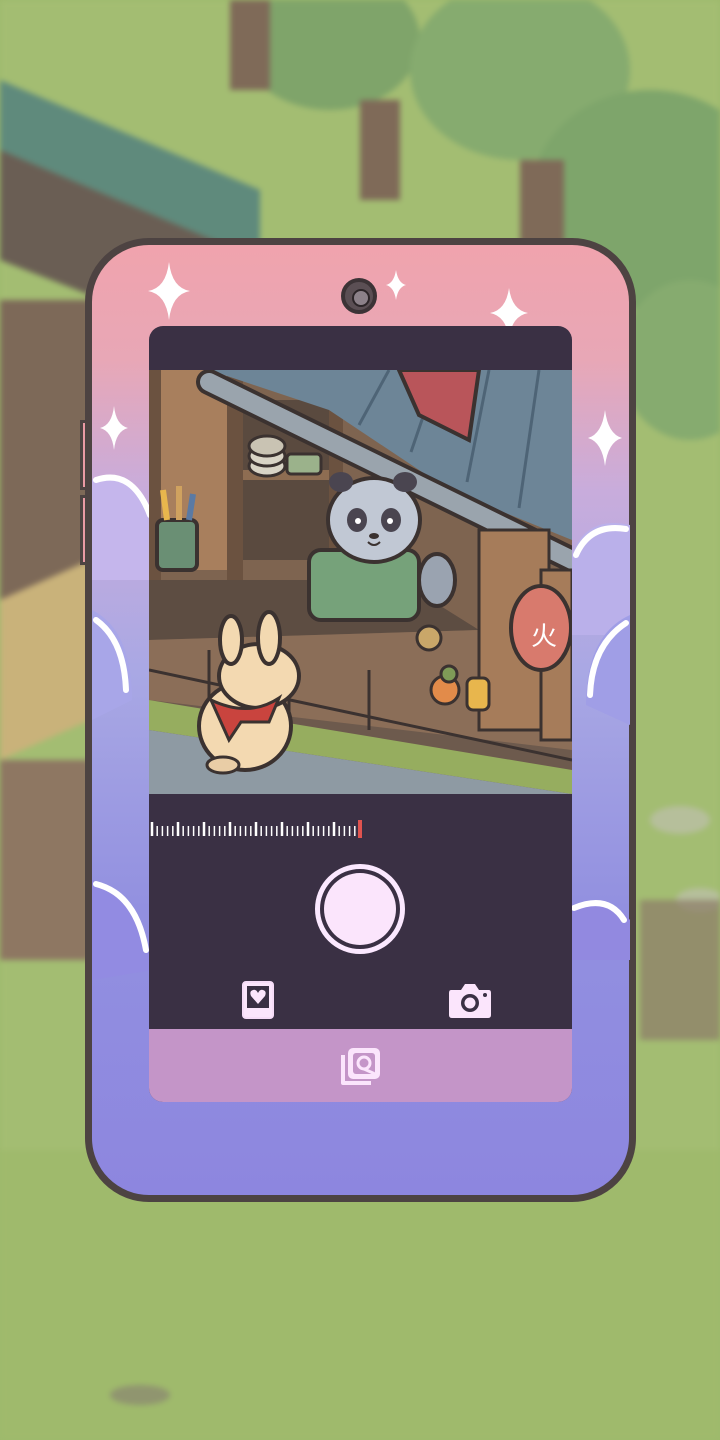 Image resolution: width=720 pixels, height=1440 pixels. I want to click on zoom-marker, so click(360, 829).